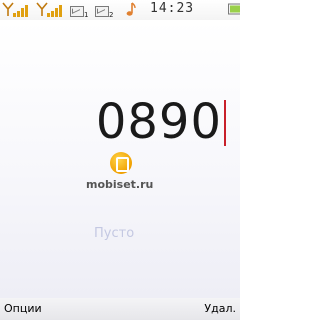 The width and height of the screenshot is (320, 320). What do you see at coordinates (131, 9) in the screenshot?
I see `music-note-icon` at bounding box center [131, 9].